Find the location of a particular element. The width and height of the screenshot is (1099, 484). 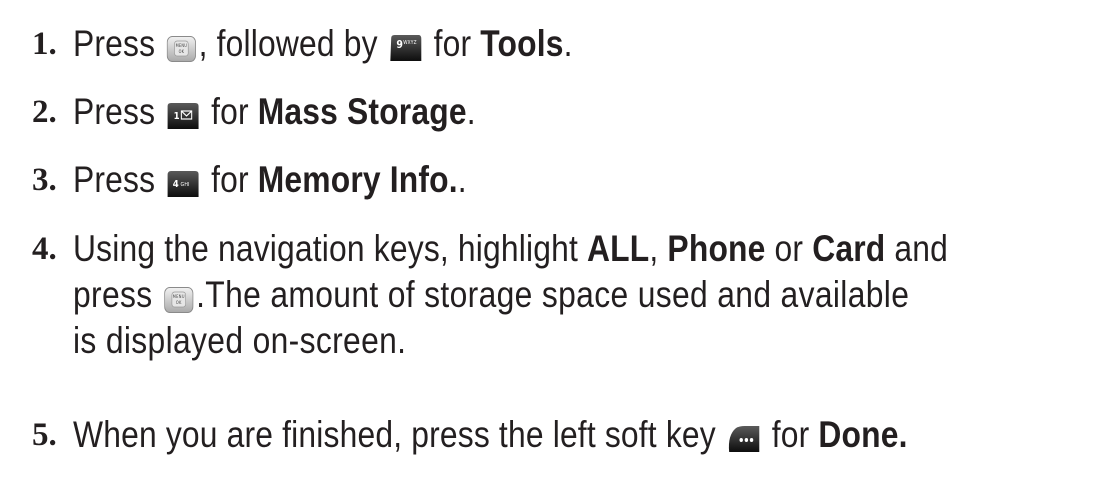

step-text: Press 1 for Mass Storage. is located at coordinates (274, 111).